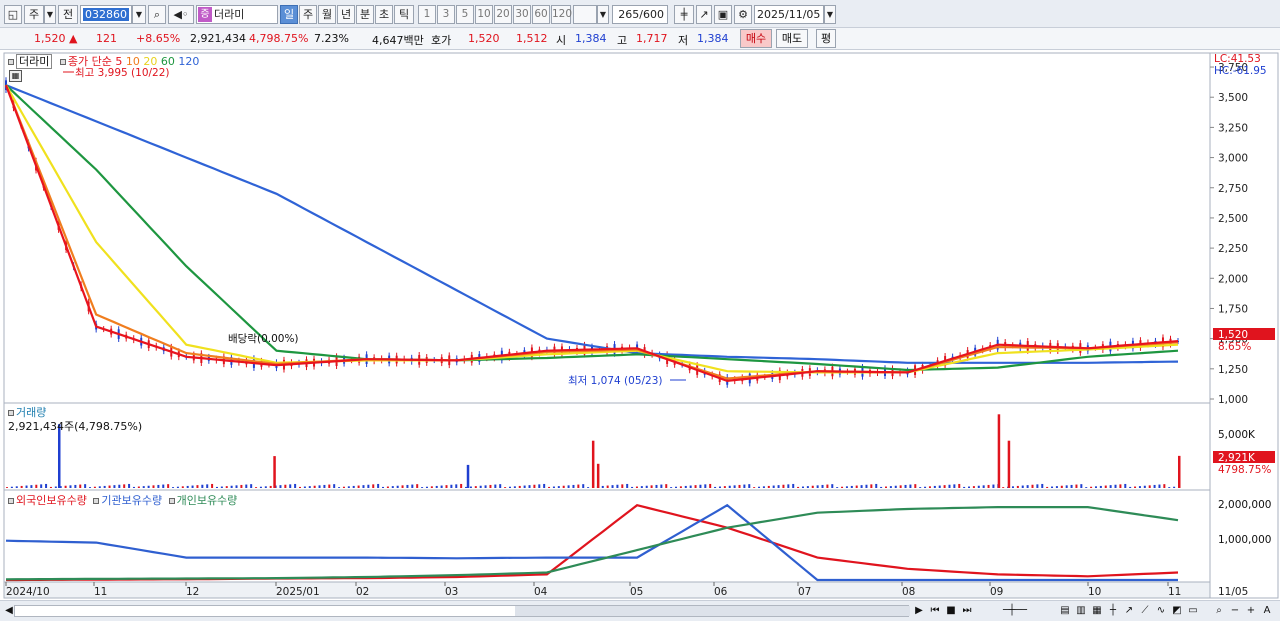  I want to click on interval-10: 10, so click(484, 14).